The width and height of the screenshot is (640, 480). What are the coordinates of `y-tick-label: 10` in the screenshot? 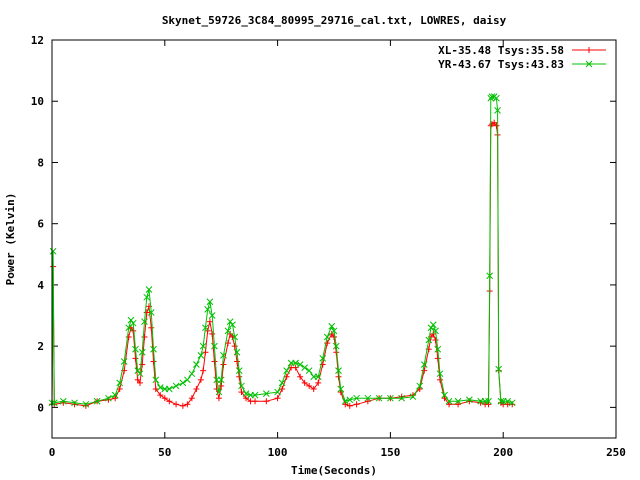 It's located at (37, 101).